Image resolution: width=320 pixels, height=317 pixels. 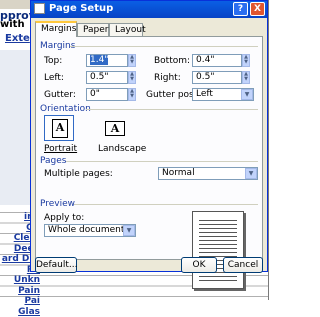 What do you see at coordinates (78, 174) in the screenshot?
I see `multiple-pages-label: Multiple pages:` at bounding box center [78, 174].